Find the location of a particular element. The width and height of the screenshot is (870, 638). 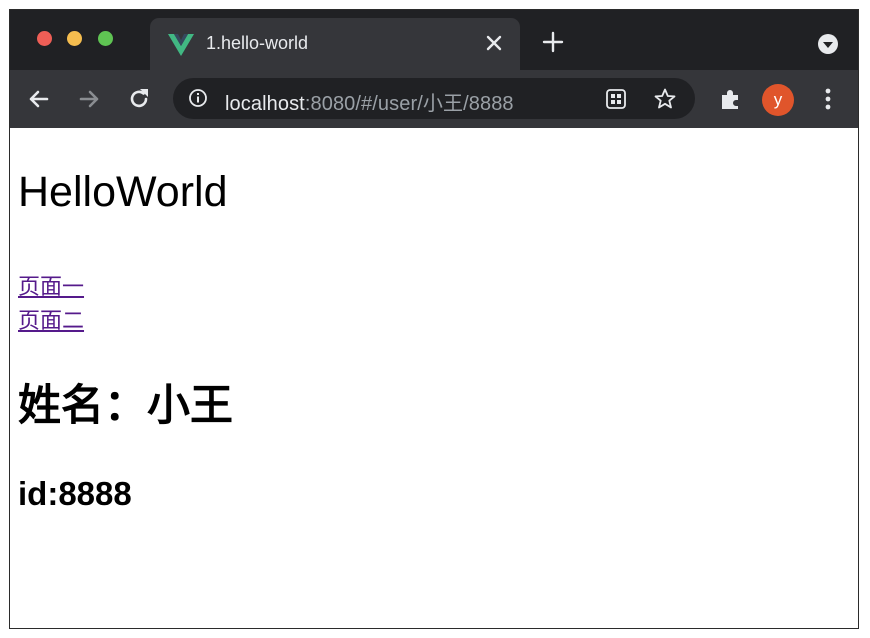

maximize-window-button is located at coordinates (105, 38).